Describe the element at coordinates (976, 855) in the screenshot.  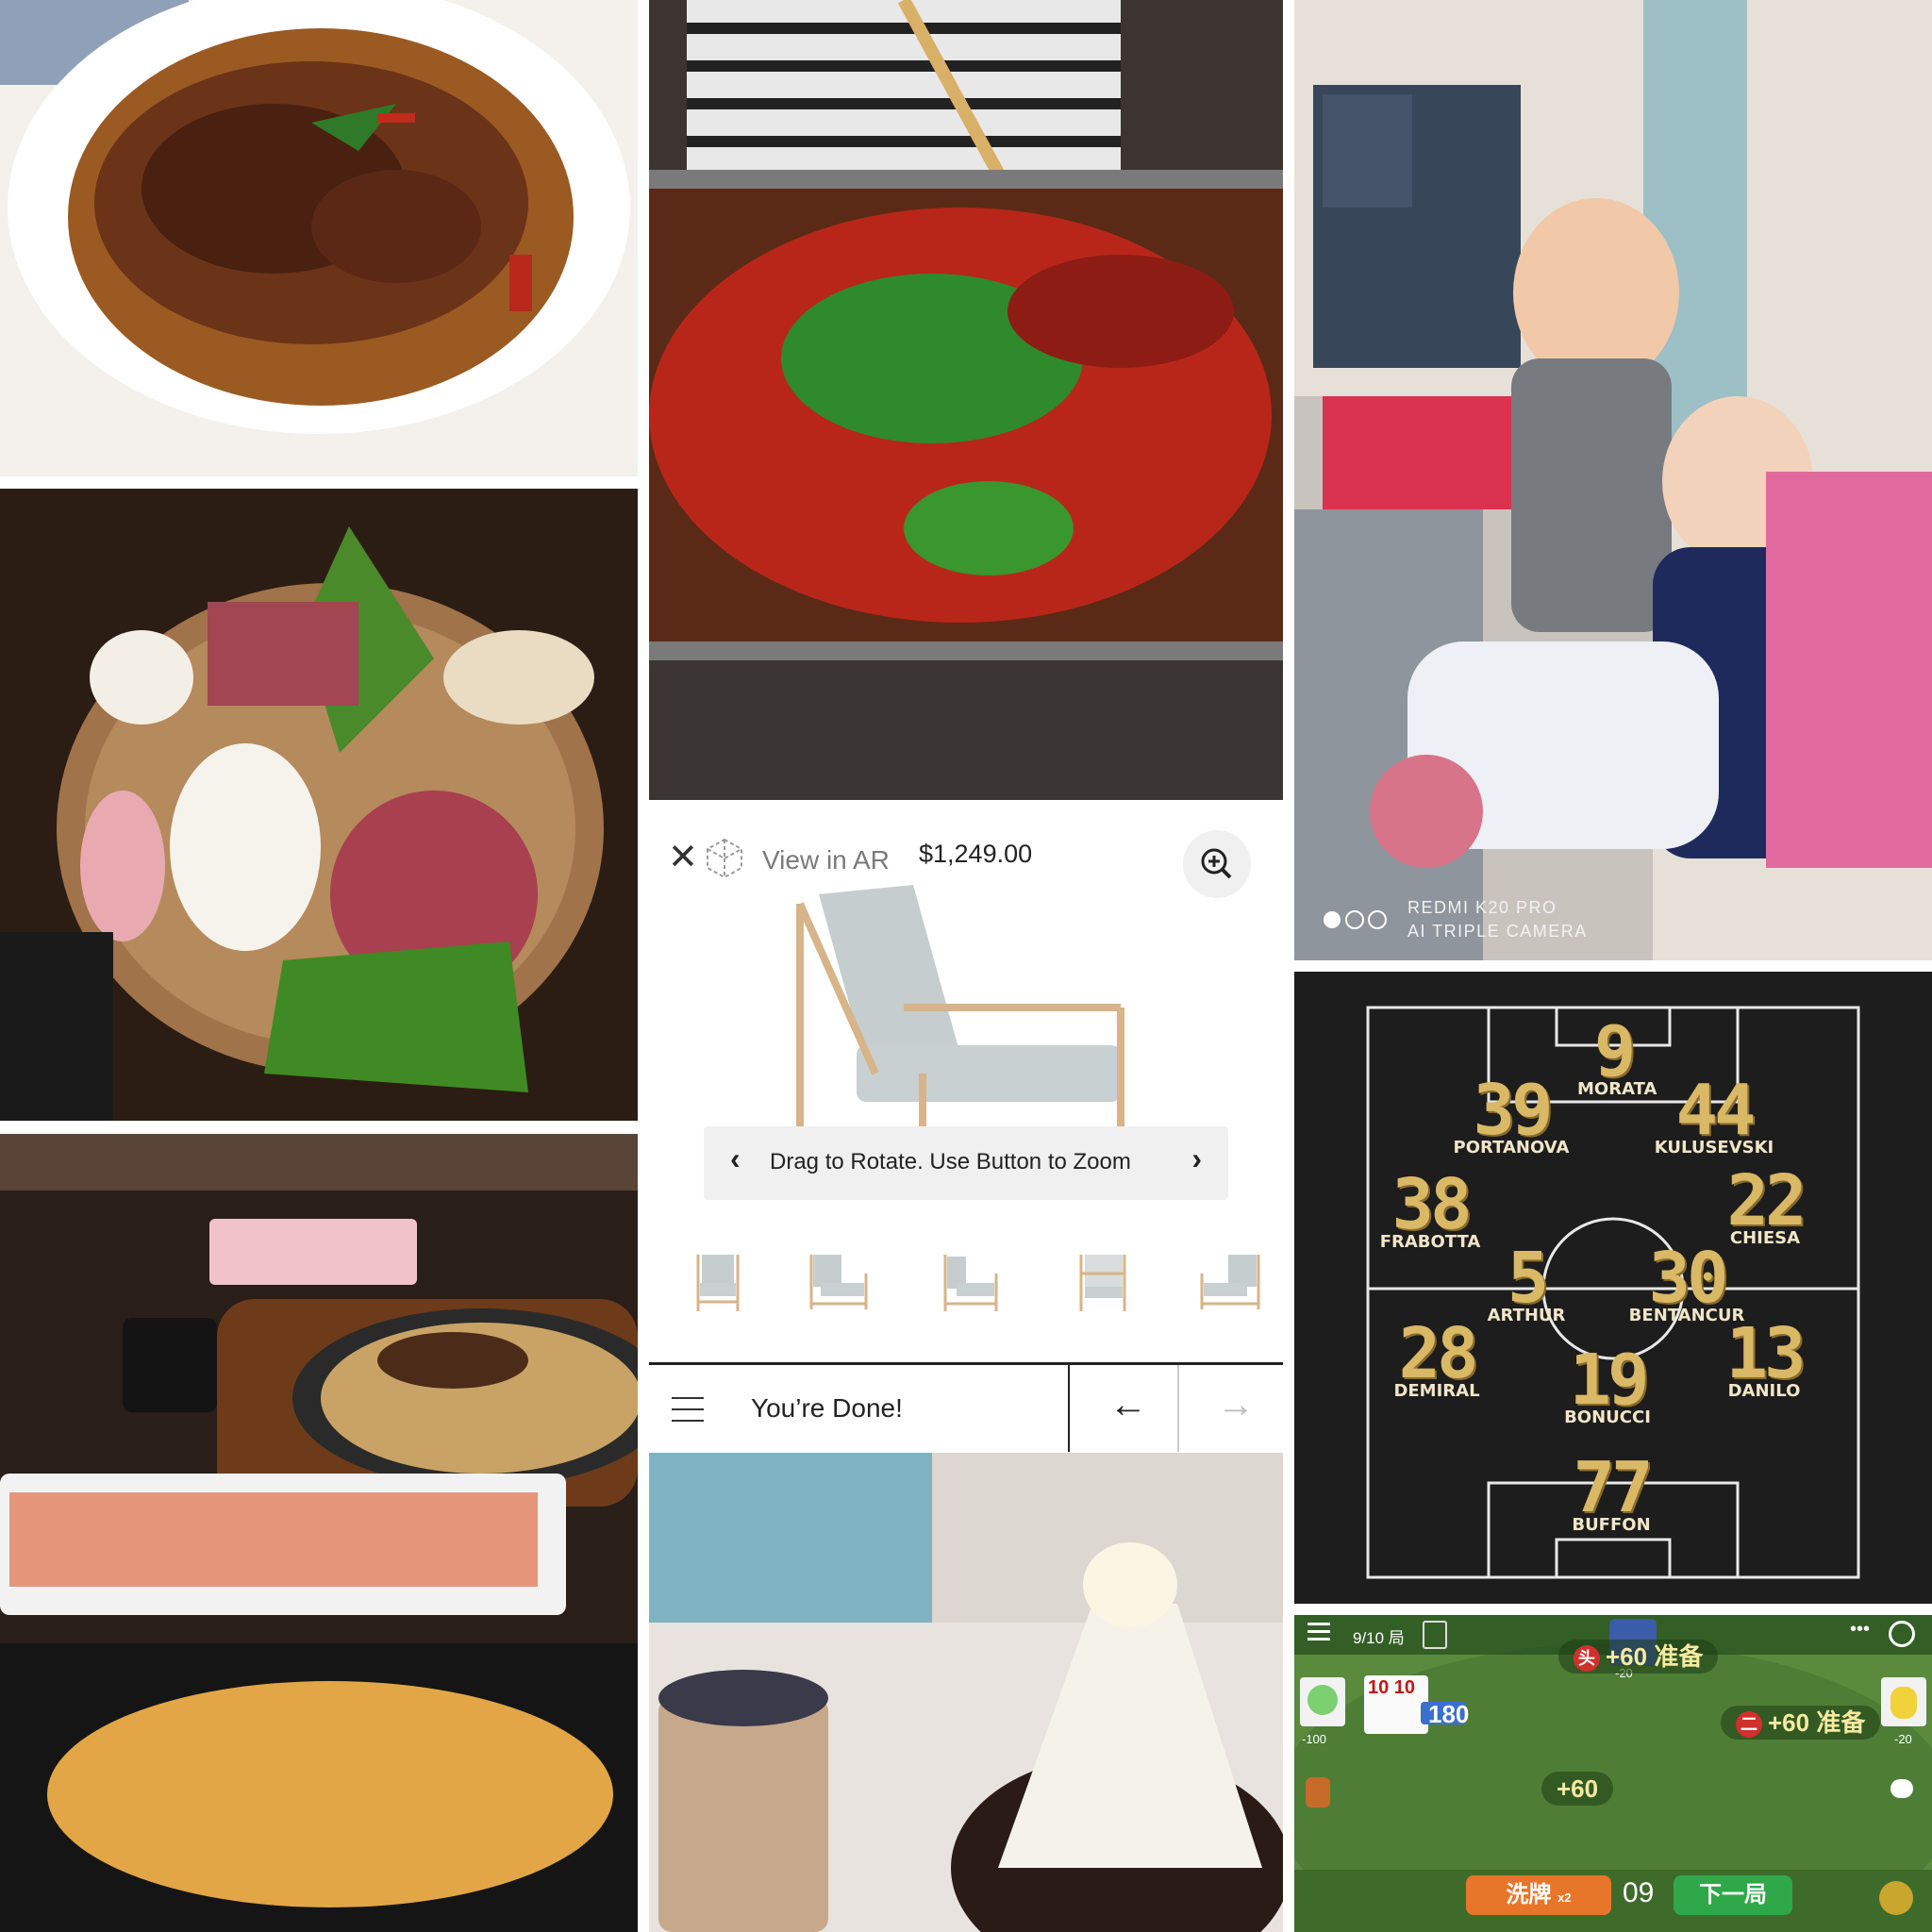
I see `product-price: $1,249.00` at that location.